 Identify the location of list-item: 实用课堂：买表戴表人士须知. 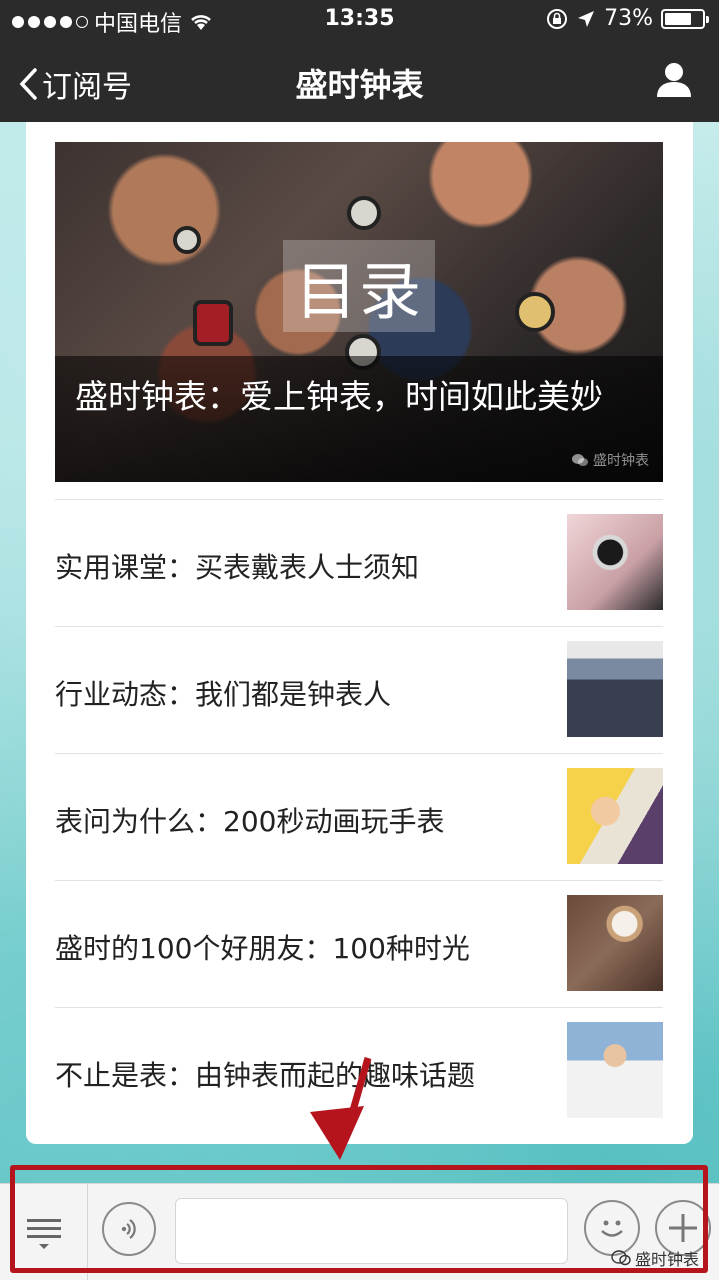
(359, 562).